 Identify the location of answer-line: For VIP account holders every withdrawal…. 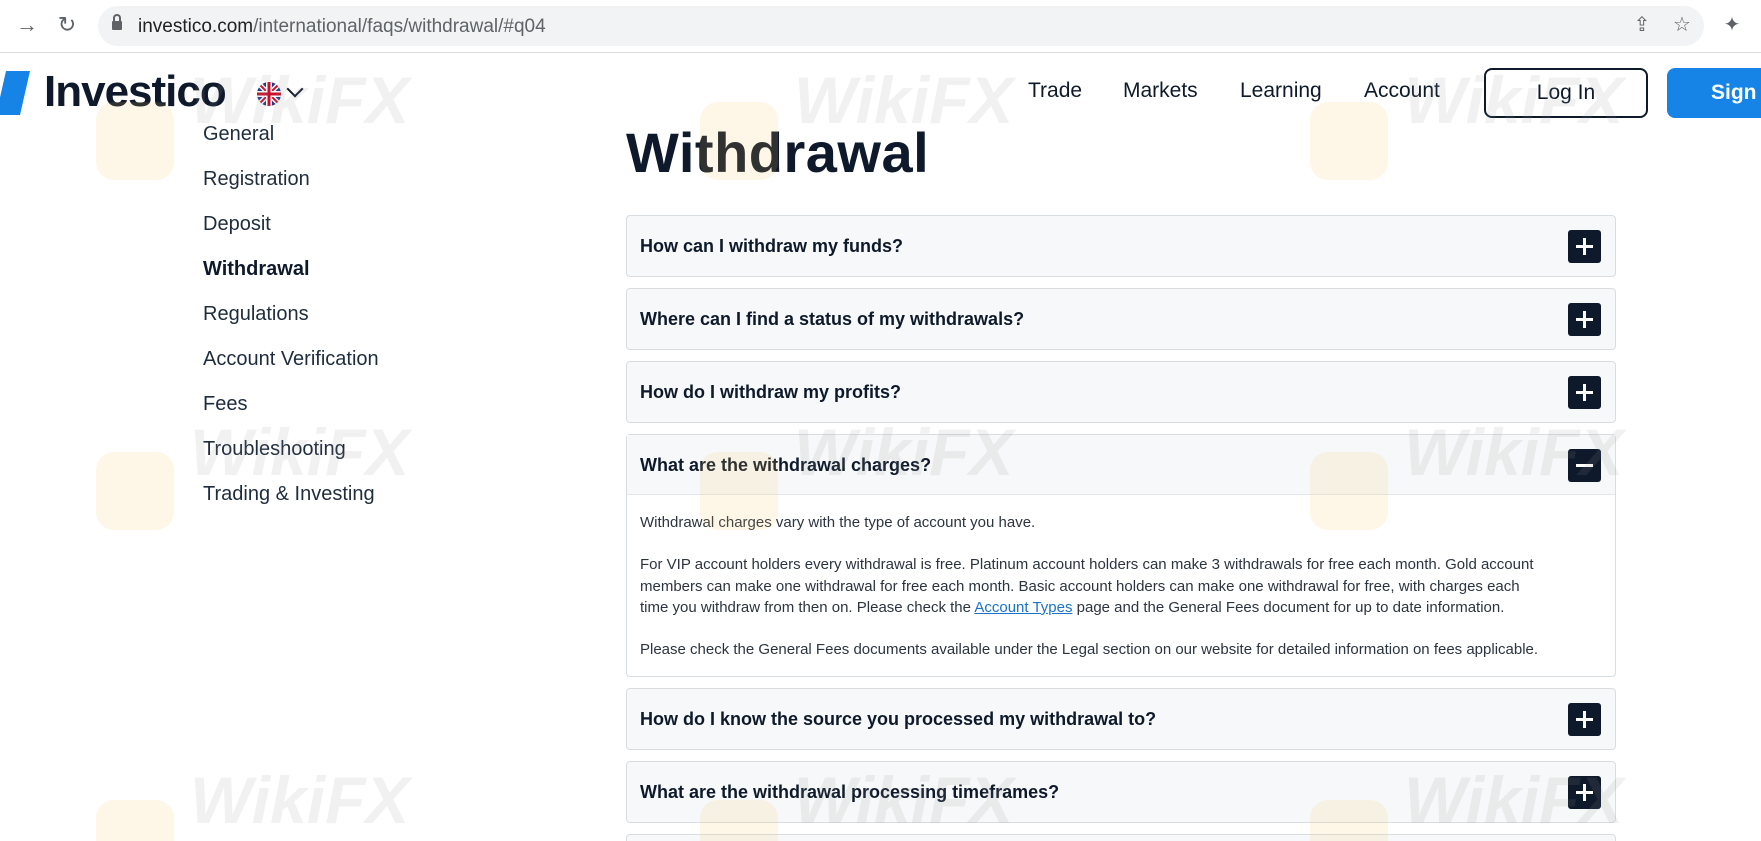
(1087, 564).